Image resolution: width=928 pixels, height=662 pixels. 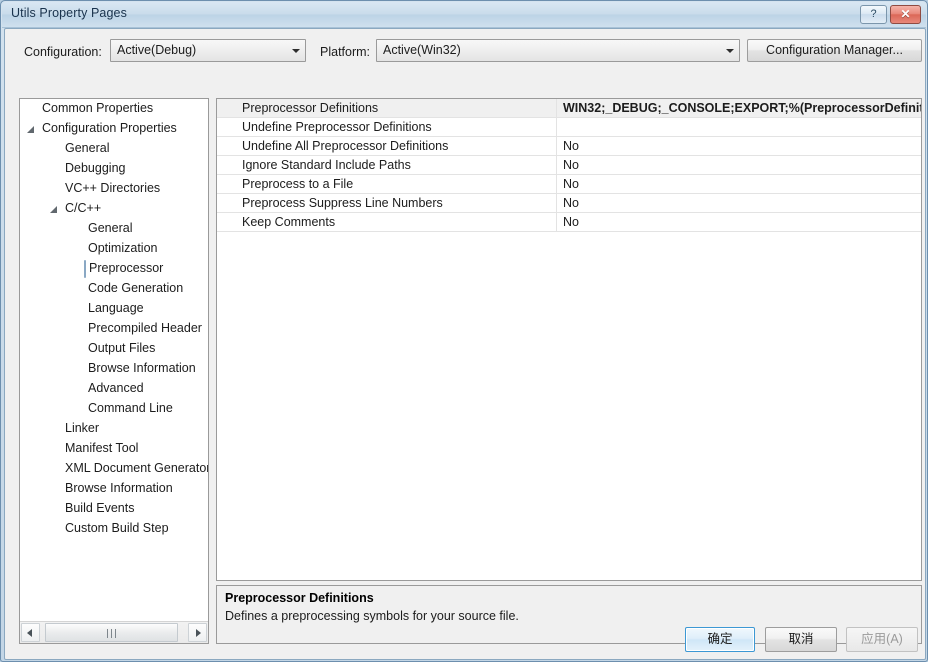 What do you see at coordinates (83, 208) in the screenshot?
I see `tree-item-label: C/C++` at bounding box center [83, 208].